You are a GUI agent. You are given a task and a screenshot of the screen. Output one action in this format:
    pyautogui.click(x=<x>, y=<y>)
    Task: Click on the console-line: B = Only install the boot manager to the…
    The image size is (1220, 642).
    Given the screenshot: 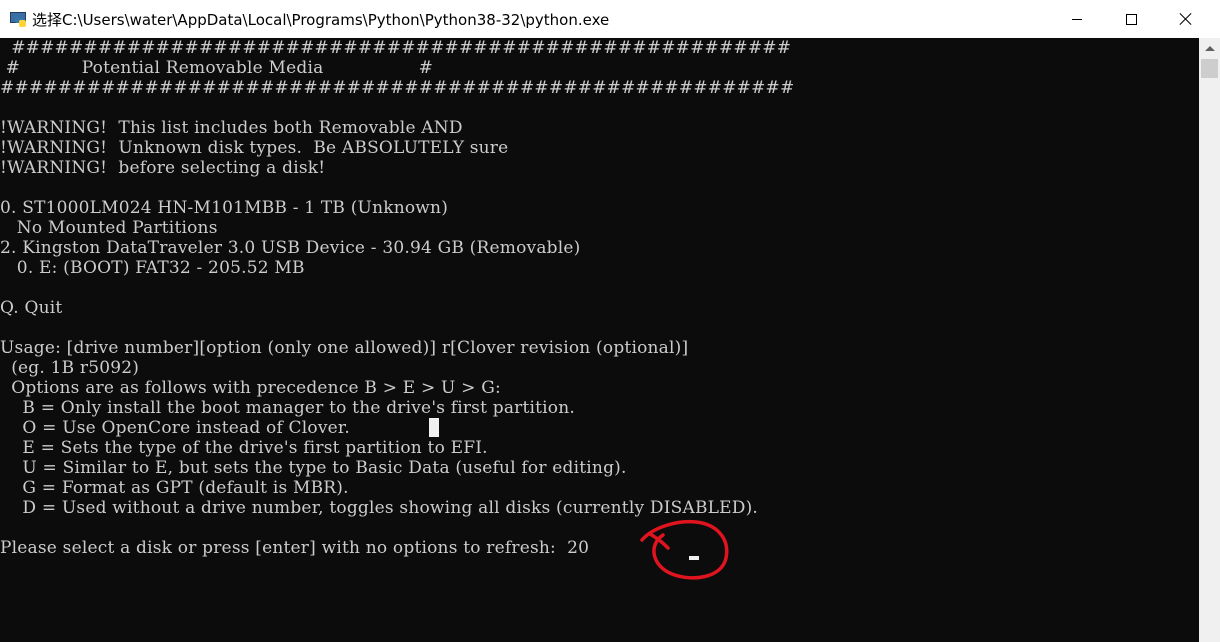 What is the action you would take?
    pyautogui.click(x=287, y=408)
    